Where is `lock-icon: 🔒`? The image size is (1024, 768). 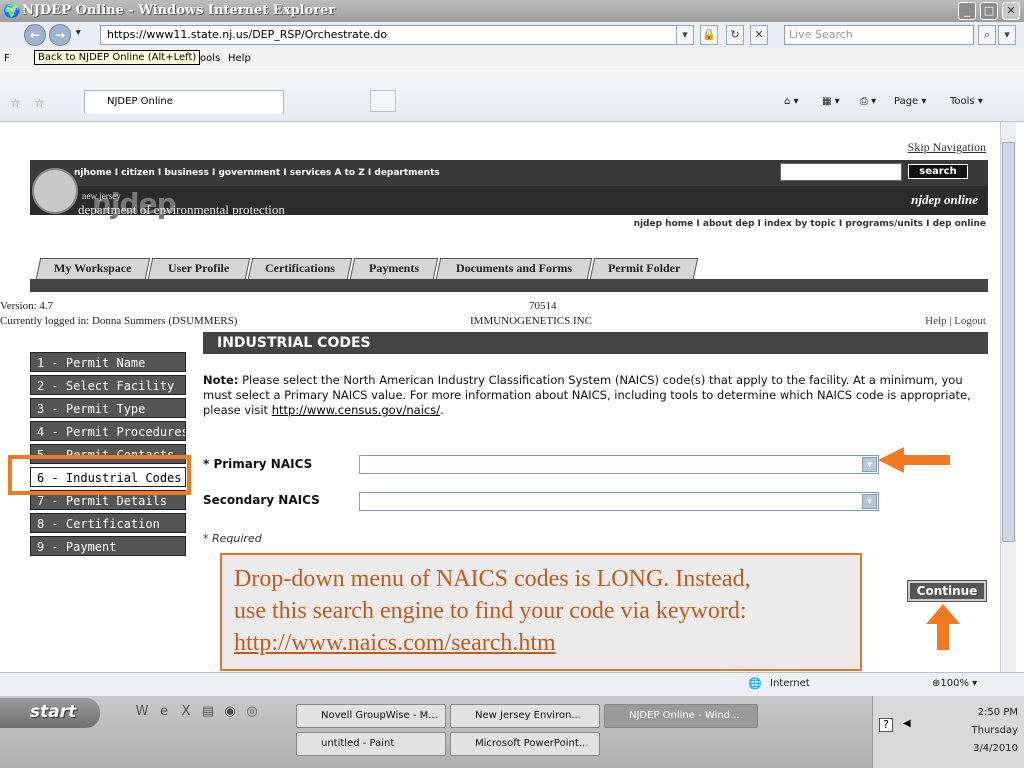 lock-icon: 🔒 is located at coordinates (709, 35).